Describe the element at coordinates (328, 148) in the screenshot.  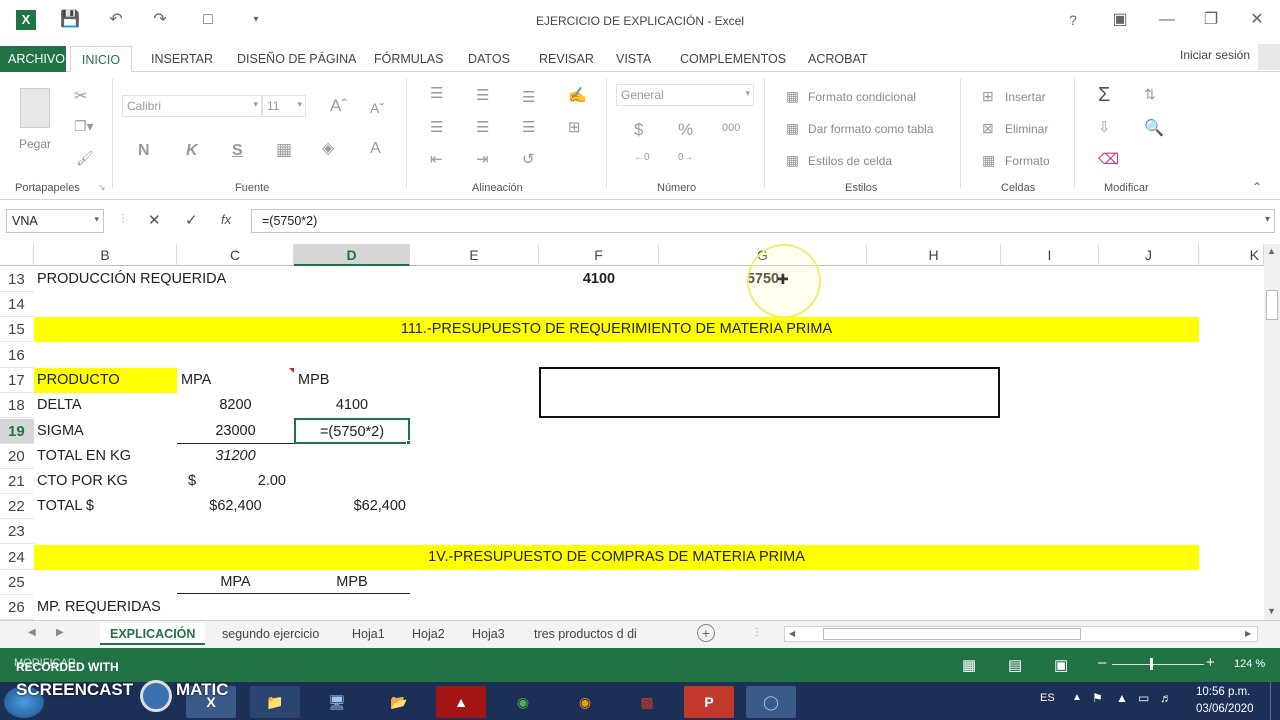
I see `fill-color-icon: ◈` at that location.